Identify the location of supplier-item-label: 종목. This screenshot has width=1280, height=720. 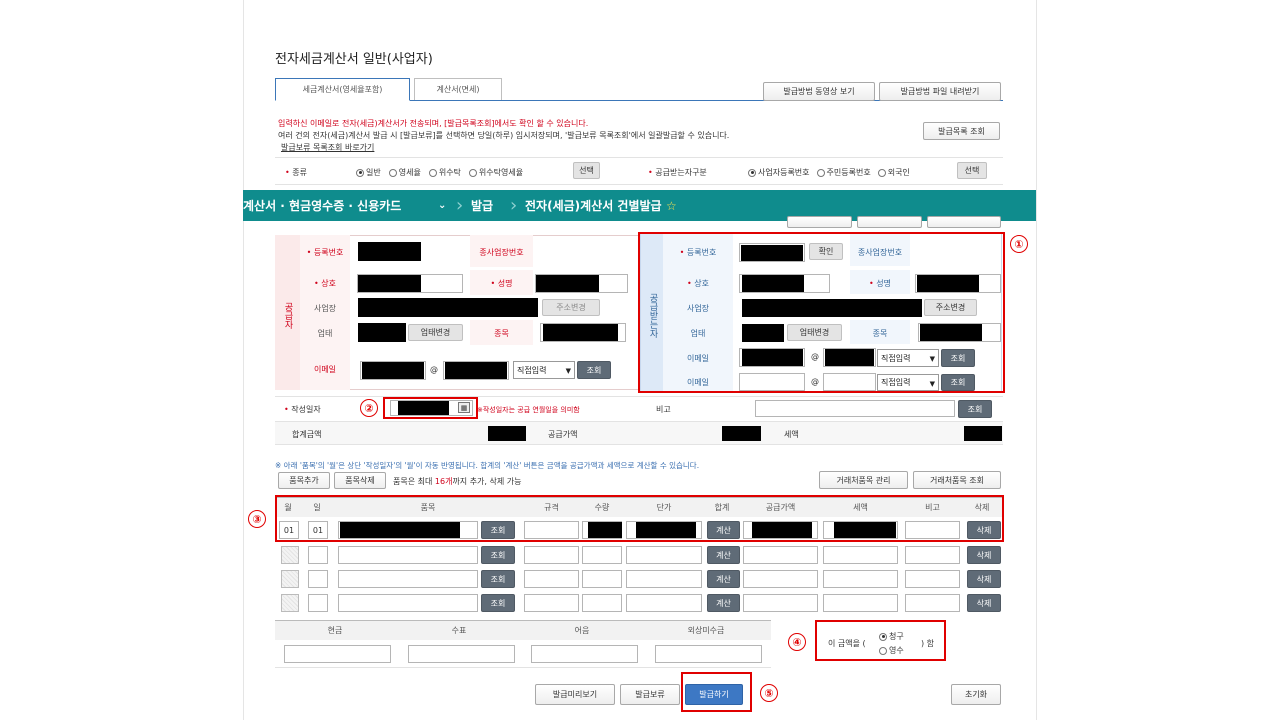
(501, 333).